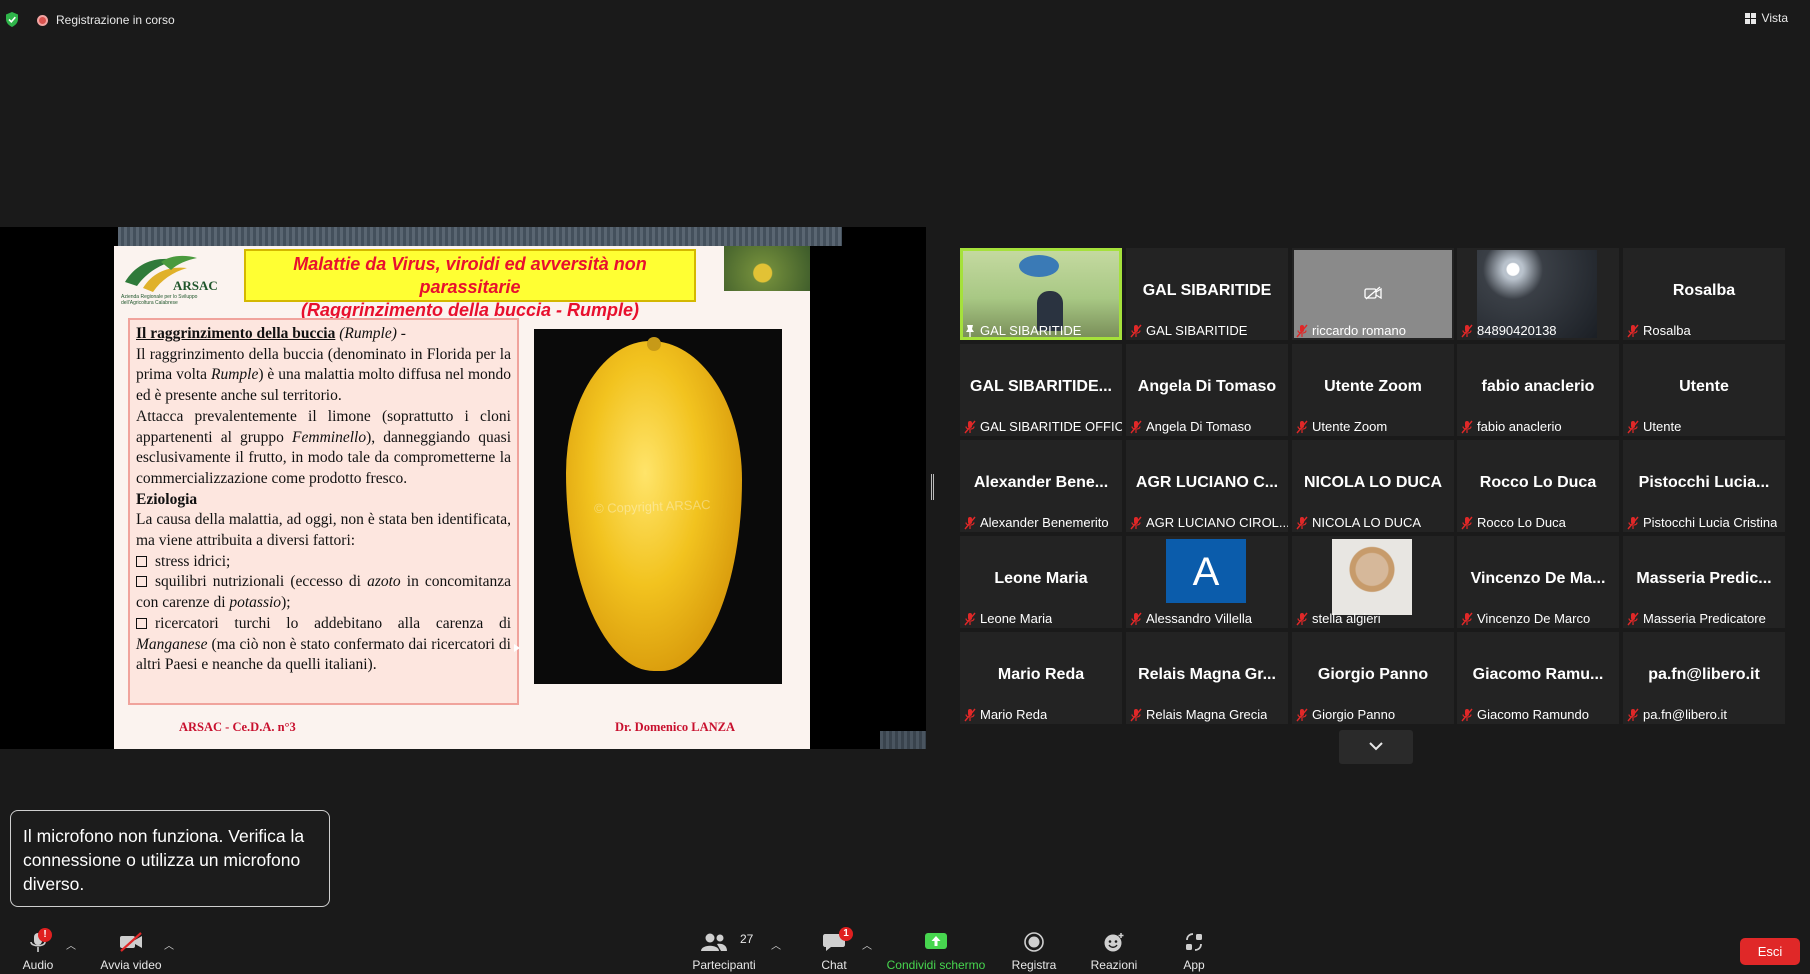 This screenshot has width=1810, height=974. I want to click on participant-name-label: pa.fn@libero.it, so click(1677, 714).